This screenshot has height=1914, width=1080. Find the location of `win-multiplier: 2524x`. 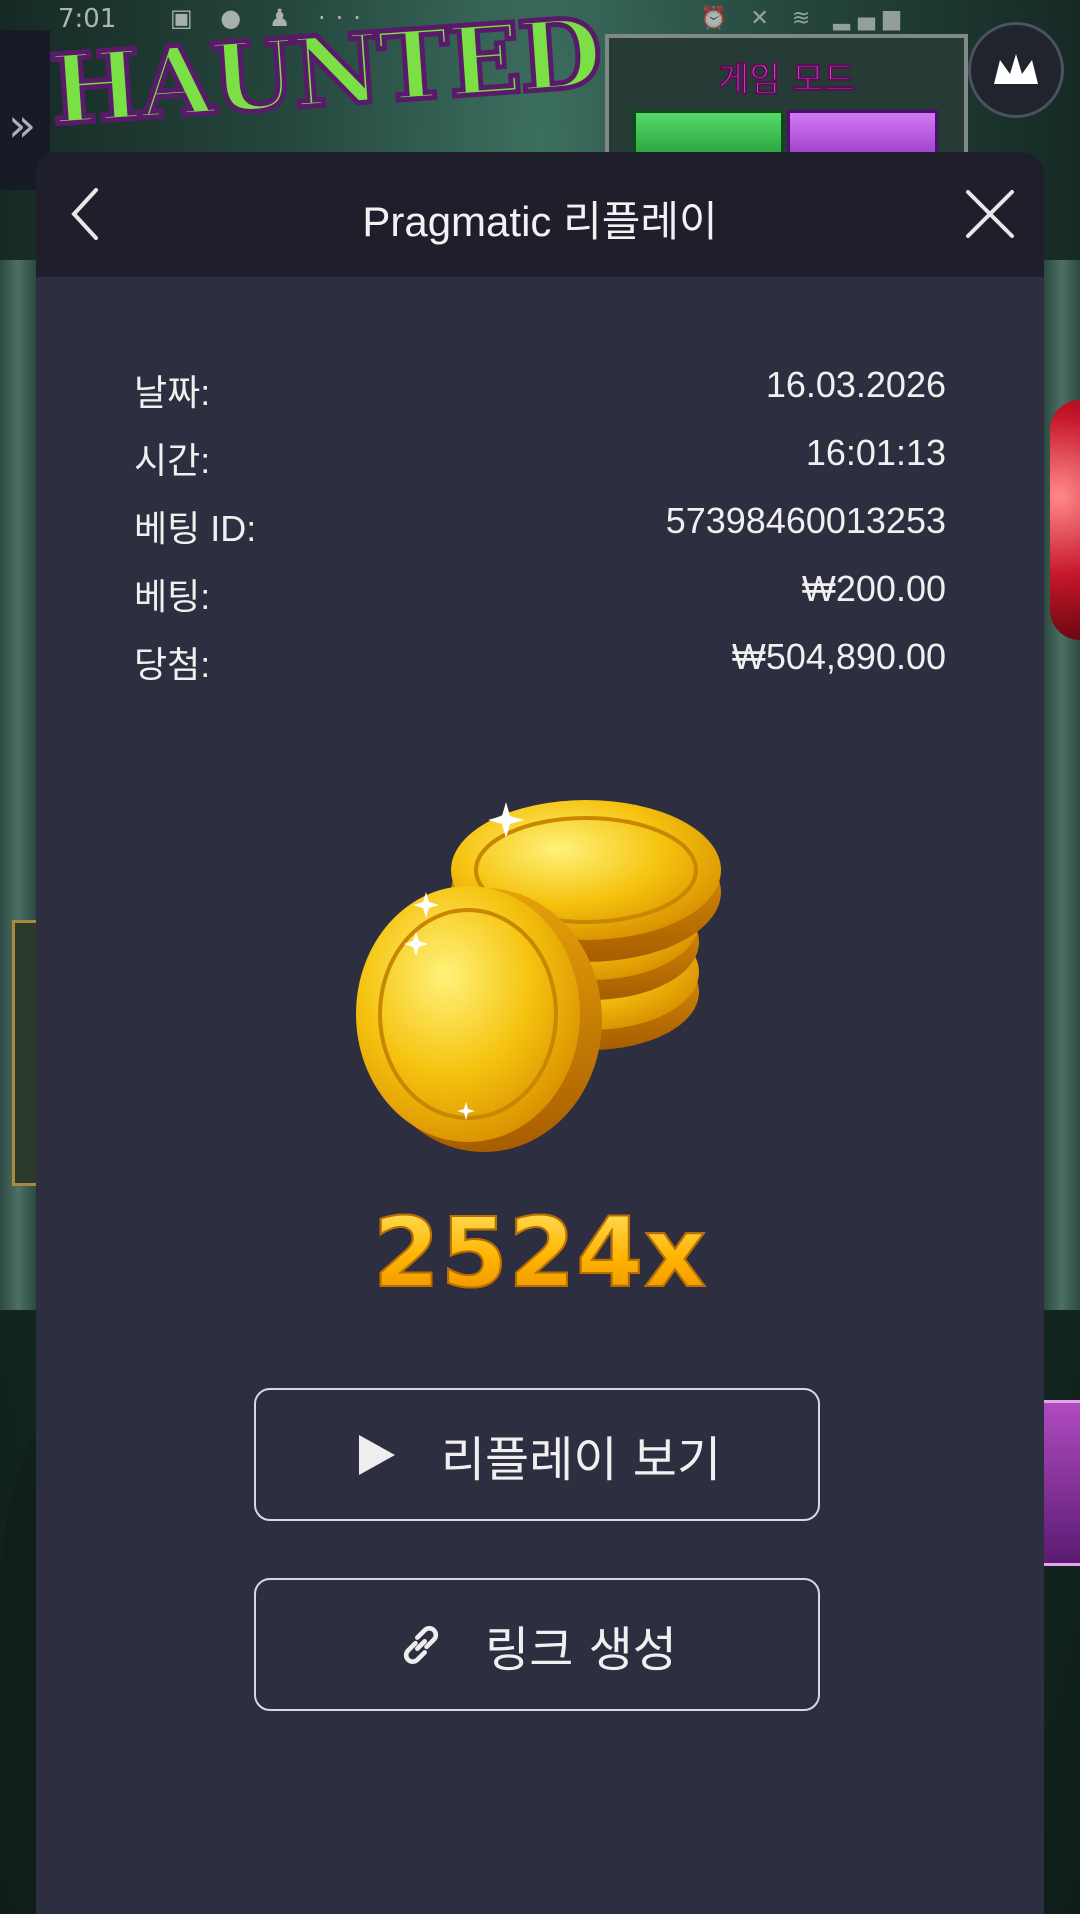

win-multiplier: 2524x is located at coordinates (540, 1253).